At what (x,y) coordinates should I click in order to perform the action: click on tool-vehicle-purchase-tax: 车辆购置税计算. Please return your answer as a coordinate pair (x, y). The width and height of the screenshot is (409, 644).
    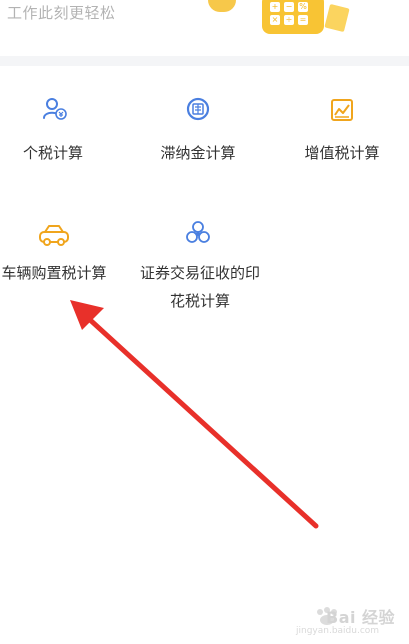
    Looking at the image, I should click on (68, 259).